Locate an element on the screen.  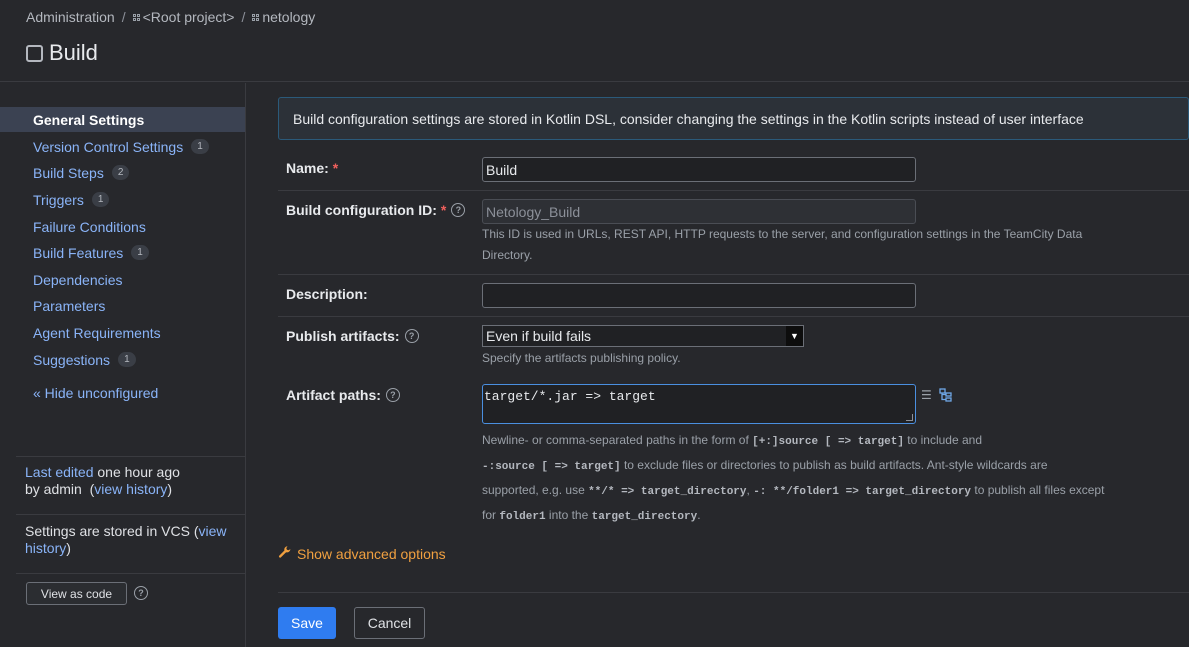
resize-handle-icon is located at coordinates (909, 417).